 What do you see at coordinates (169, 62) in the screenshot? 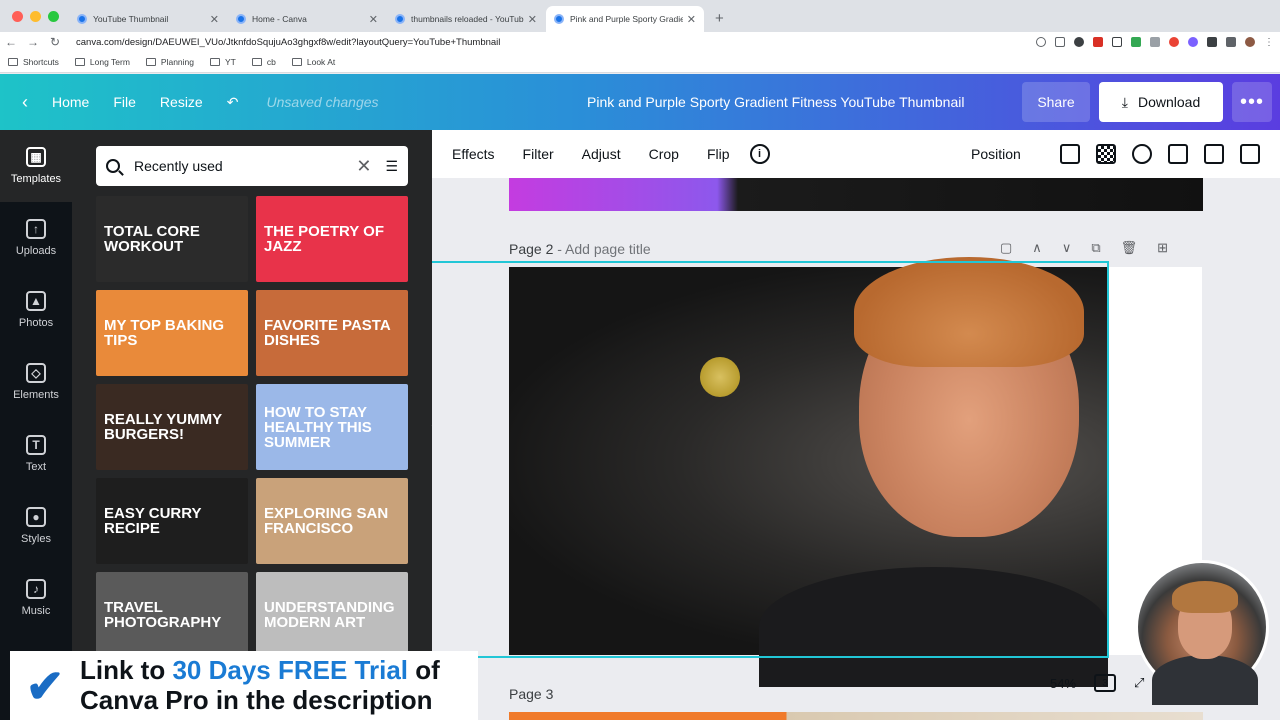
I see `bookmark-planning: Planning` at bounding box center [169, 62].